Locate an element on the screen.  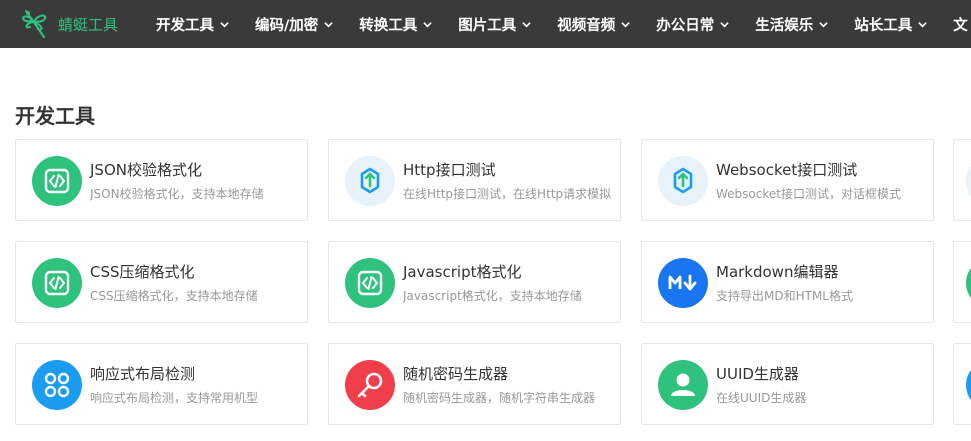
key-icon is located at coordinates (370, 385).